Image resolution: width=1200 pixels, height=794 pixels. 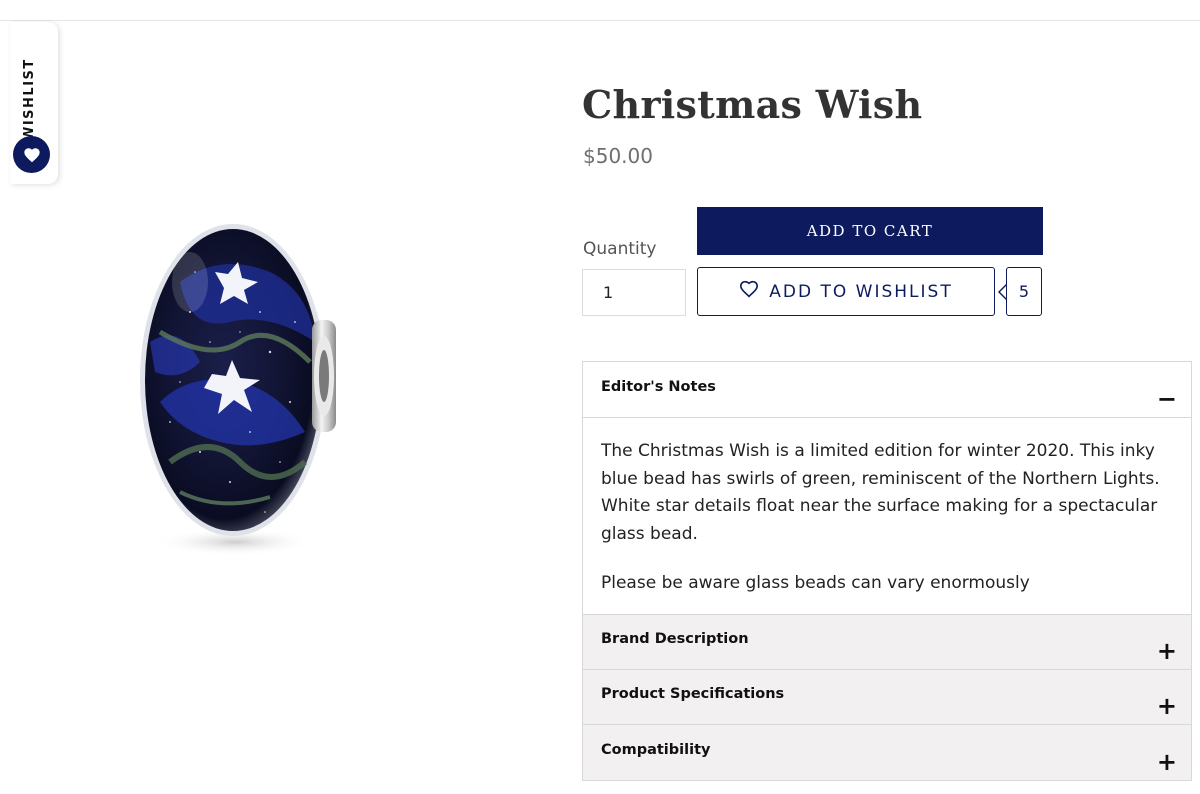 I want to click on product-title: Christmas Wish, so click(x=752, y=104).